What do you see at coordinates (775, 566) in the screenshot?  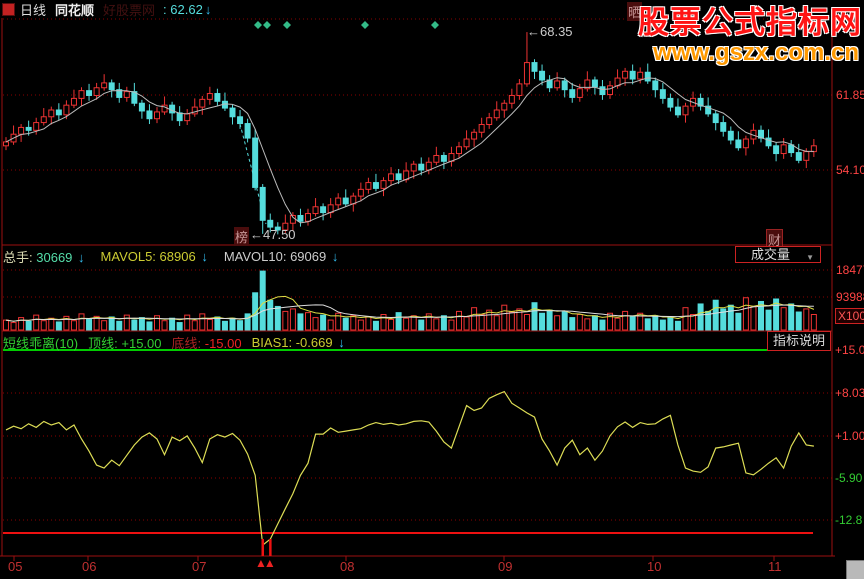 I see `time-axis-label: 11` at bounding box center [775, 566].